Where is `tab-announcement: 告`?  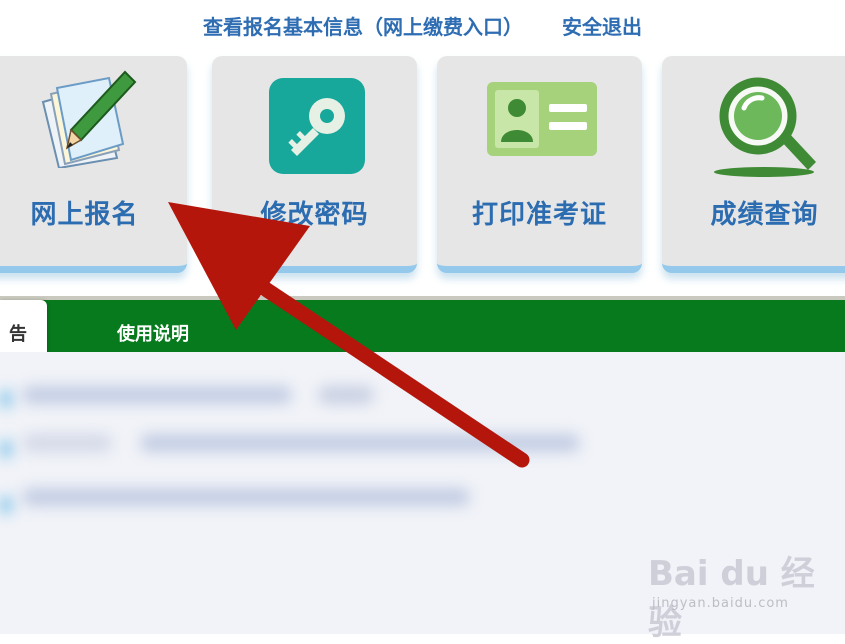 tab-announcement: 告 is located at coordinates (23, 328).